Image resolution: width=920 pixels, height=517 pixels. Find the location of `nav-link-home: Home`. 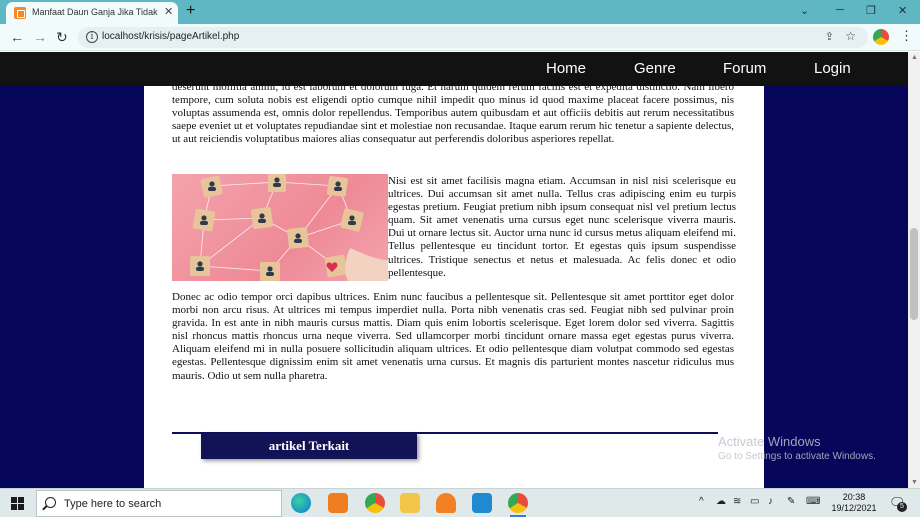

nav-link-home: Home is located at coordinates (566, 68).